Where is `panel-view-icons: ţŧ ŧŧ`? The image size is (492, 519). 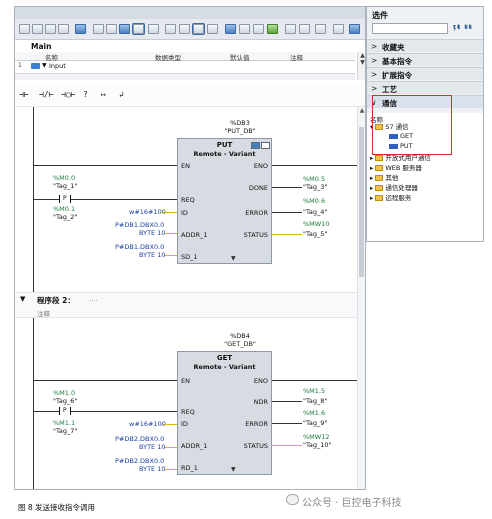 panel-view-icons: ţŧ ŧŧ is located at coordinates (463, 27).